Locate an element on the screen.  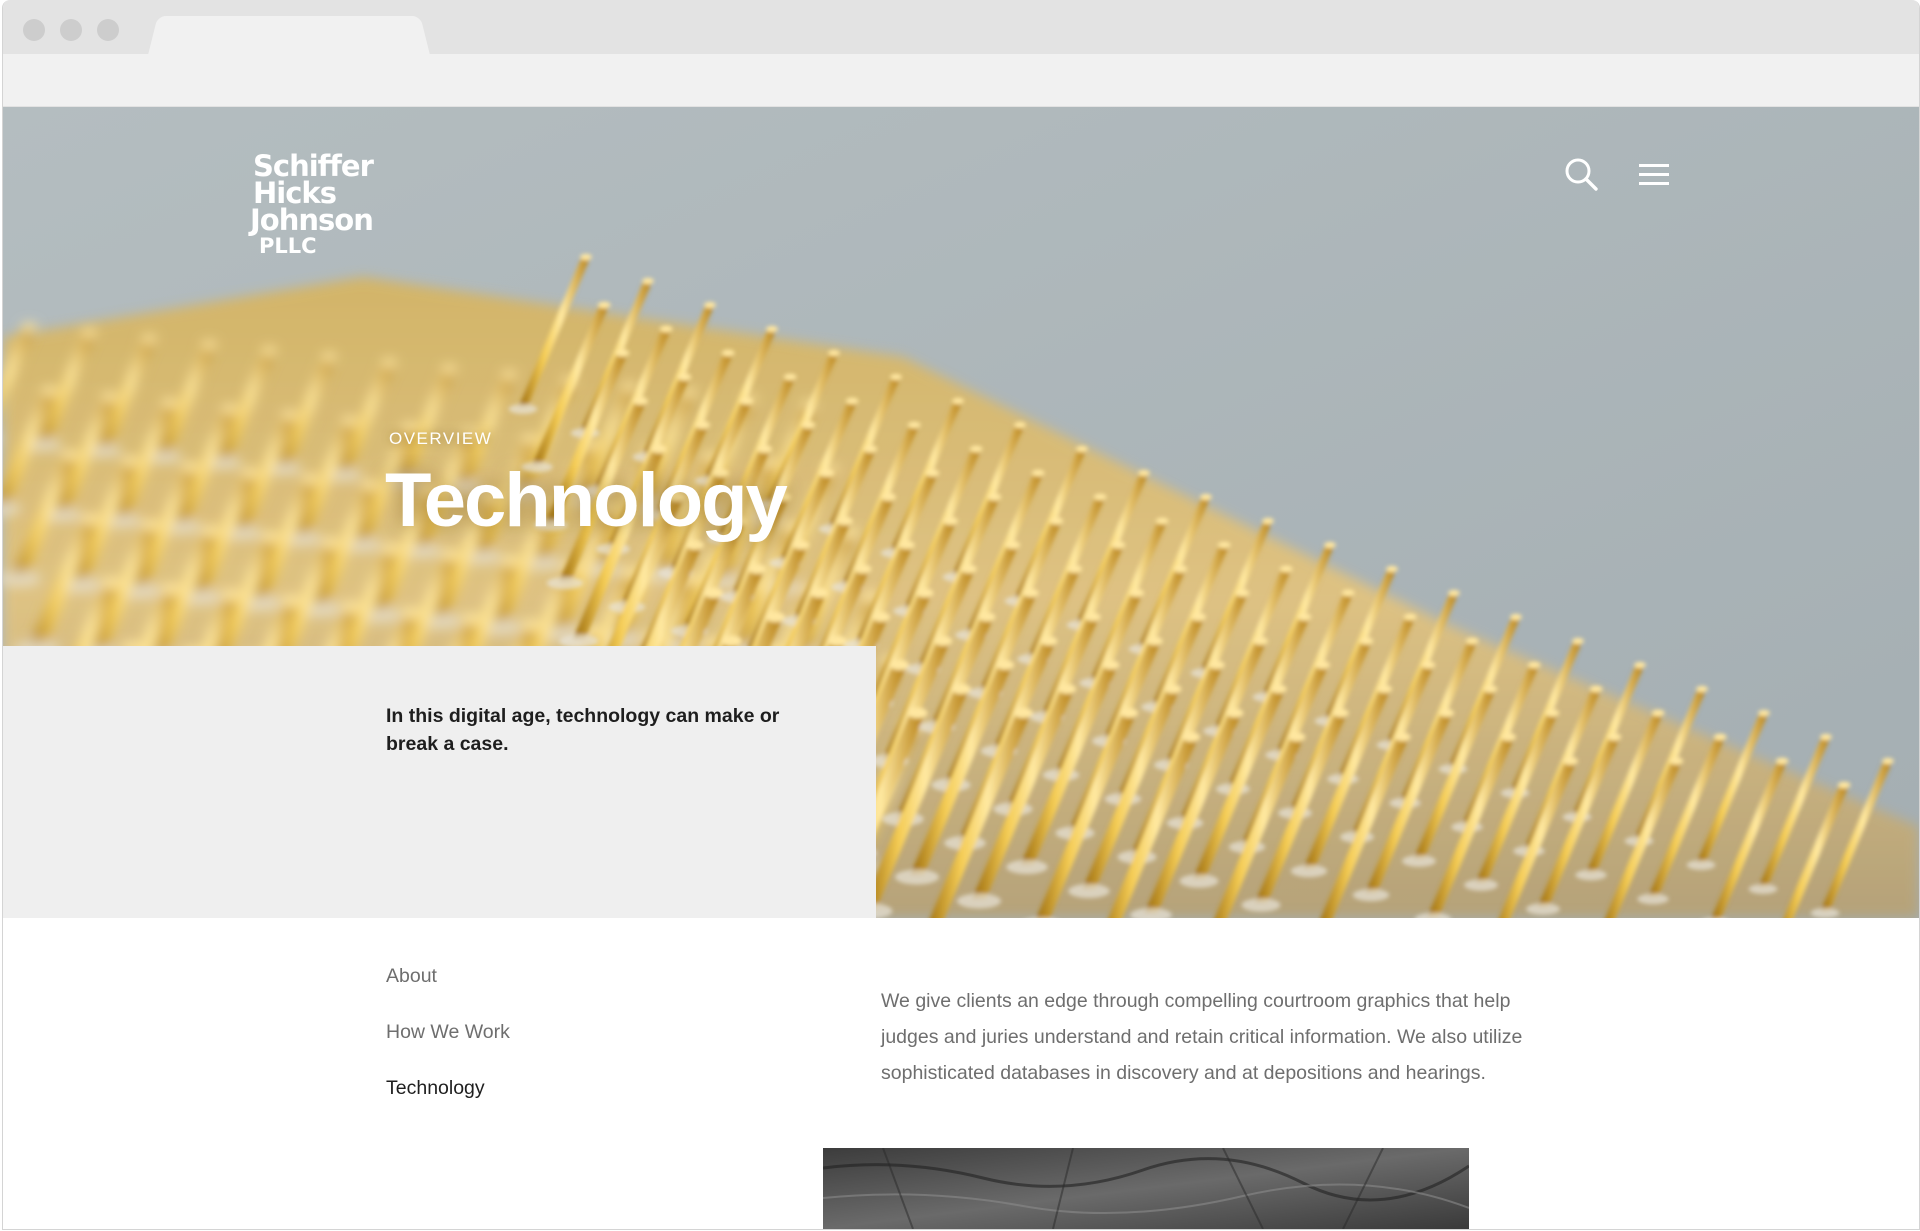
search-icon is located at coordinates (1581, 174).